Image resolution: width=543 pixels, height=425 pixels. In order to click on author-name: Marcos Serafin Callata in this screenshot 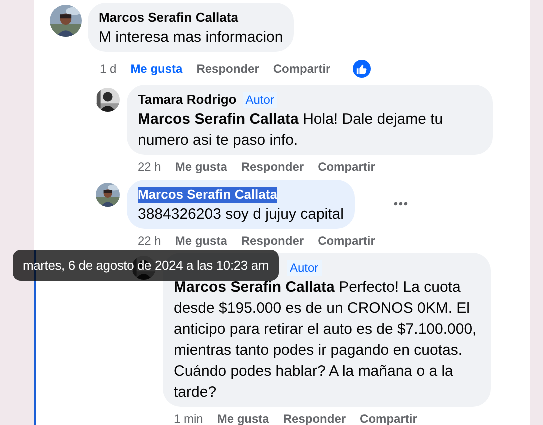, I will do `click(168, 18)`.